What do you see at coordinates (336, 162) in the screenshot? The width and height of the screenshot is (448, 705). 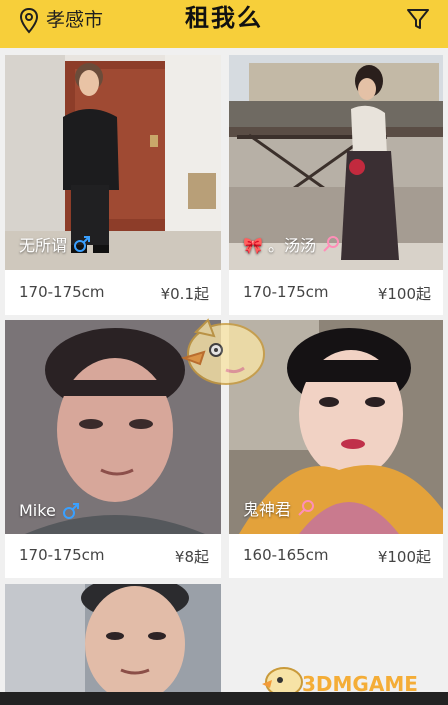 I see `profile-photo: 🎀 。汤汤` at bounding box center [336, 162].